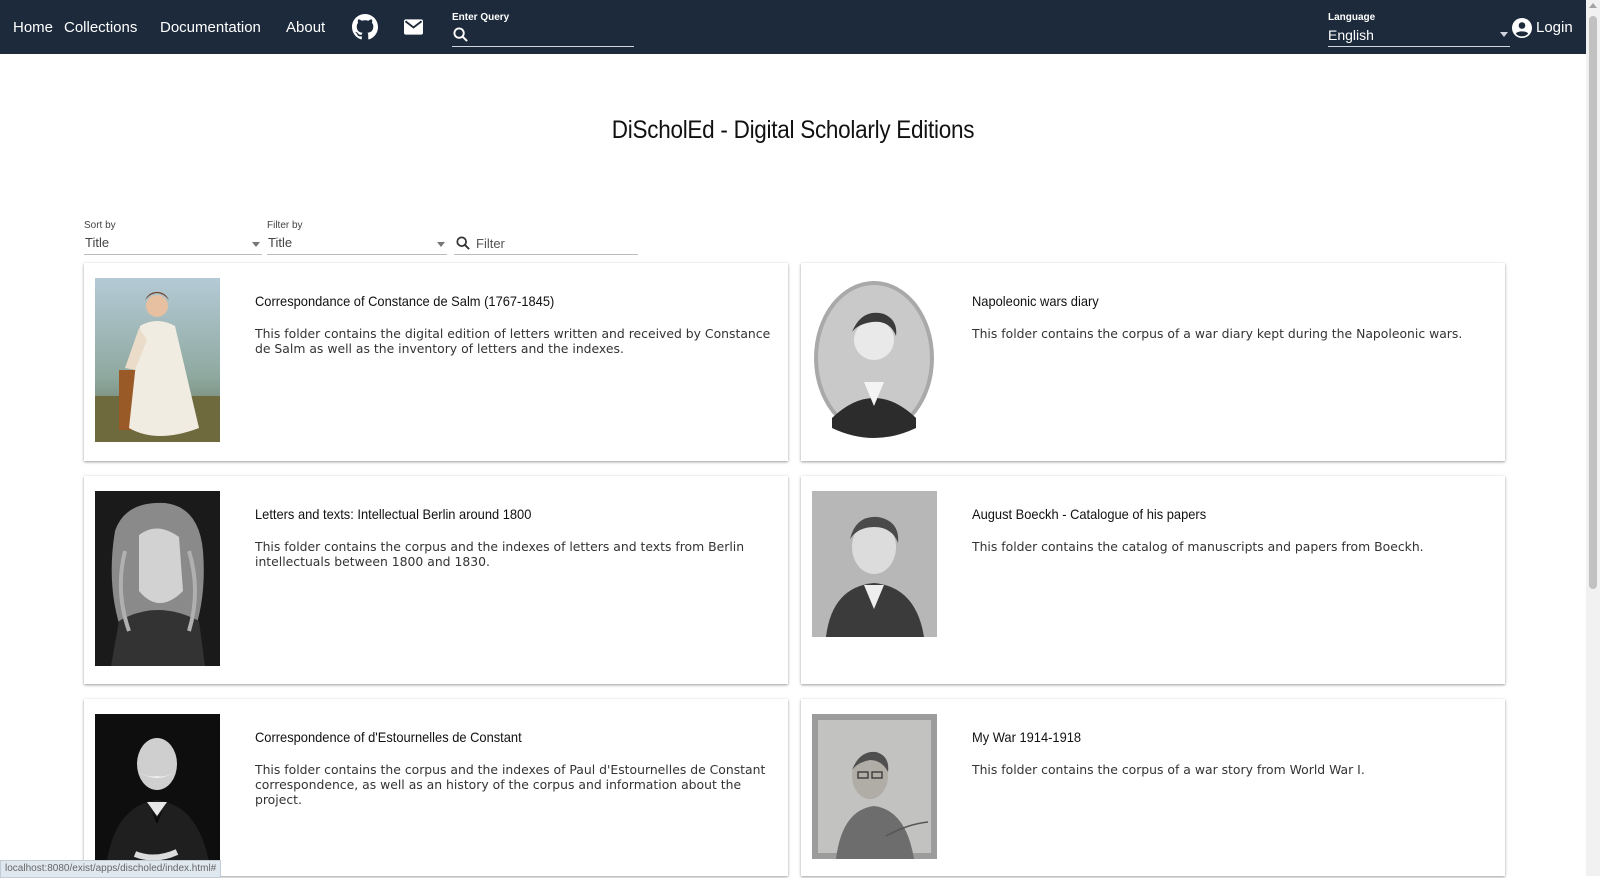 The height and width of the screenshot is (878, 1600). I want to click on filter-input, so click(556, 243).